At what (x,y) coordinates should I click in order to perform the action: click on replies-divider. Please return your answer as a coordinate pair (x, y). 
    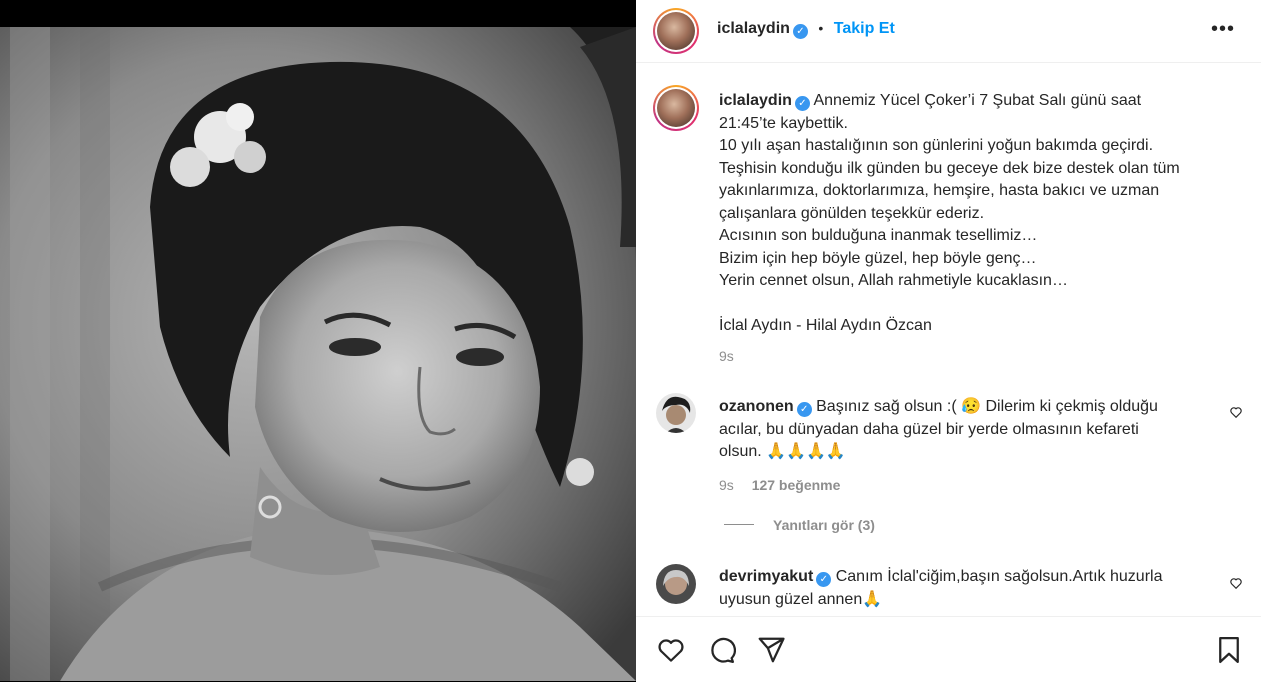
    Looking at the image, I should click on (739, 524).